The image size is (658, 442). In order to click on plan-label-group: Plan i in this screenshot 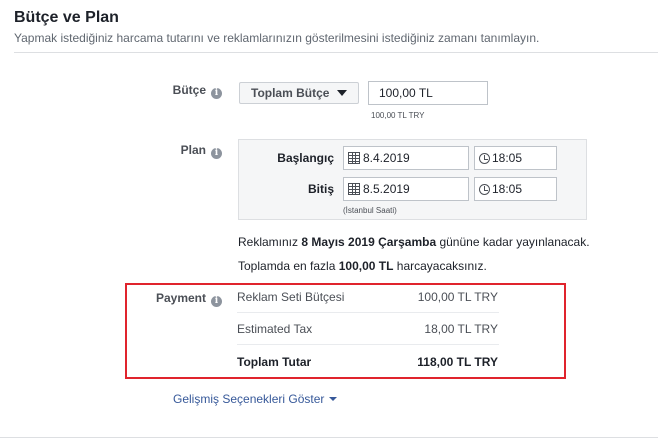, I will do `click(186, 151)`.